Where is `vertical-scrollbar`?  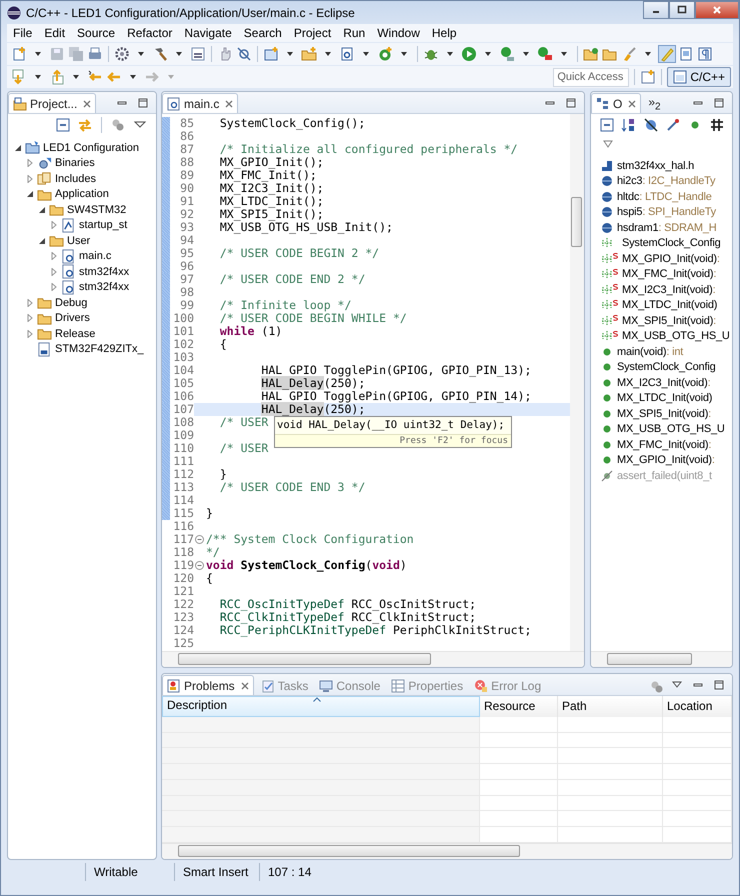
vertical-scrollbar is located at coordinates (577, 382).